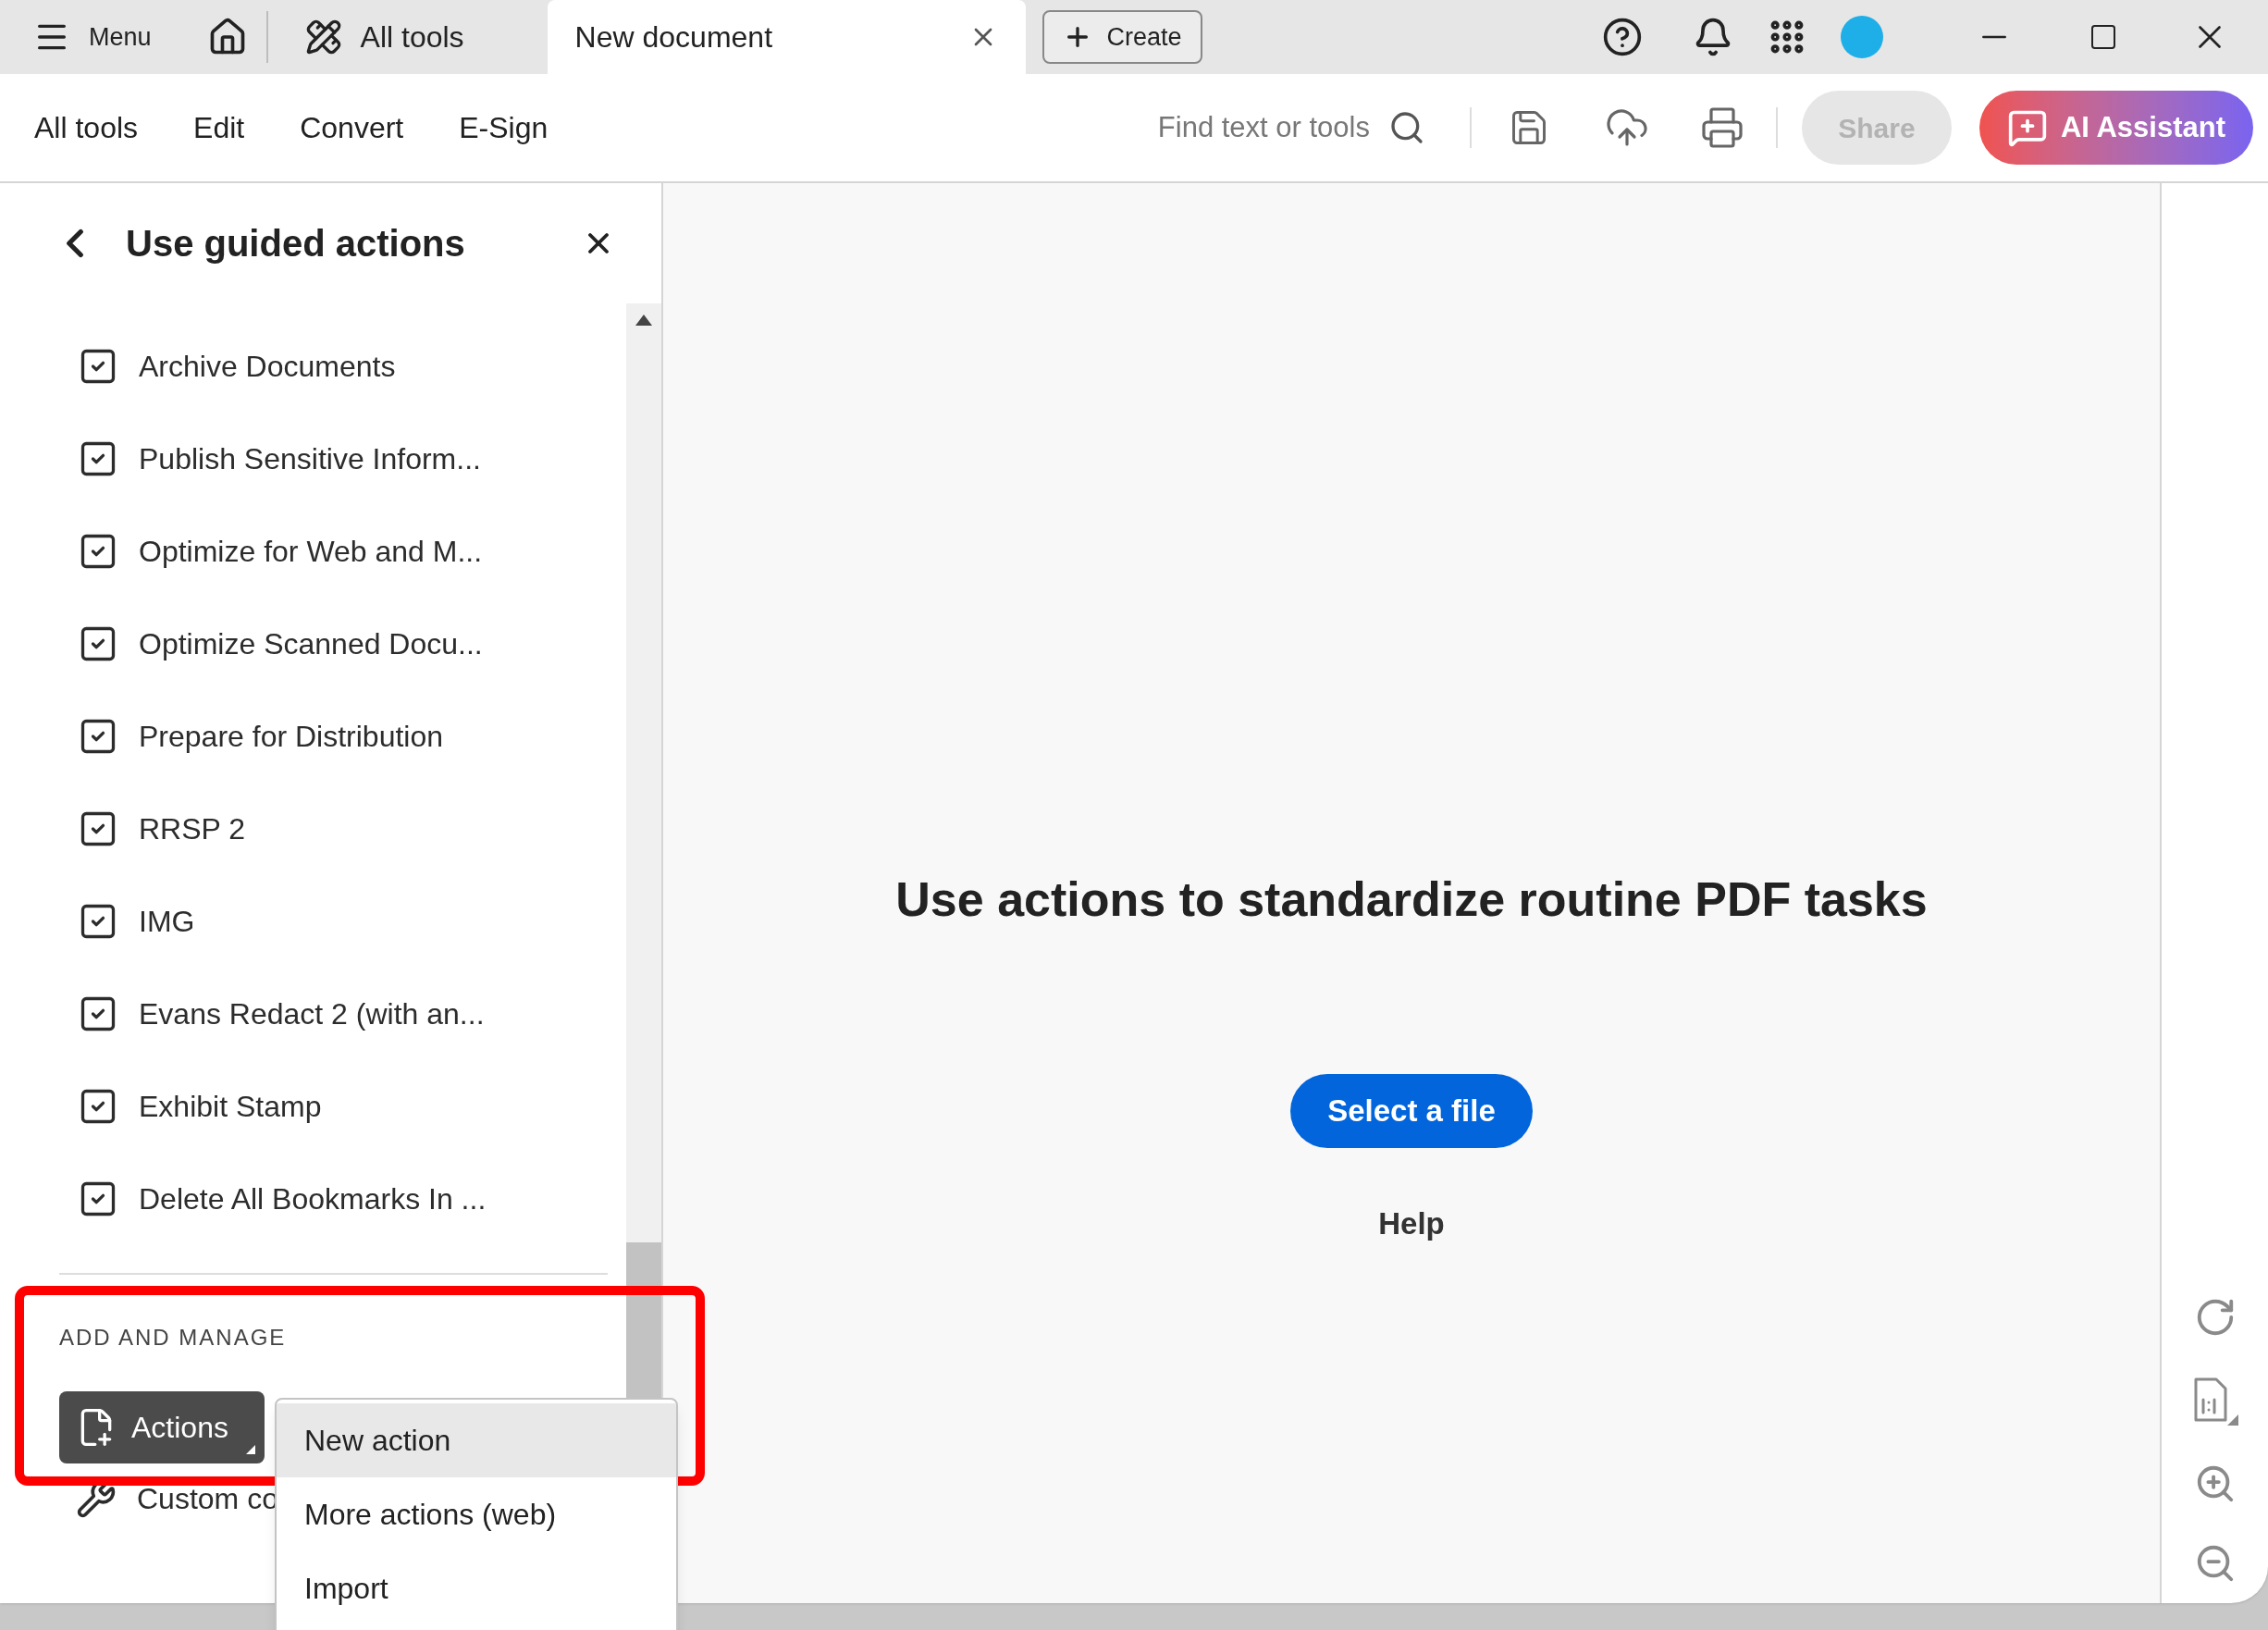 The image size is (2268, 1630). What do you see at coordinates (1412, 899) in the screenshot?
I see `headline: Use actions to standardize routine PDF tasks` at bounding box center [1412, 899].